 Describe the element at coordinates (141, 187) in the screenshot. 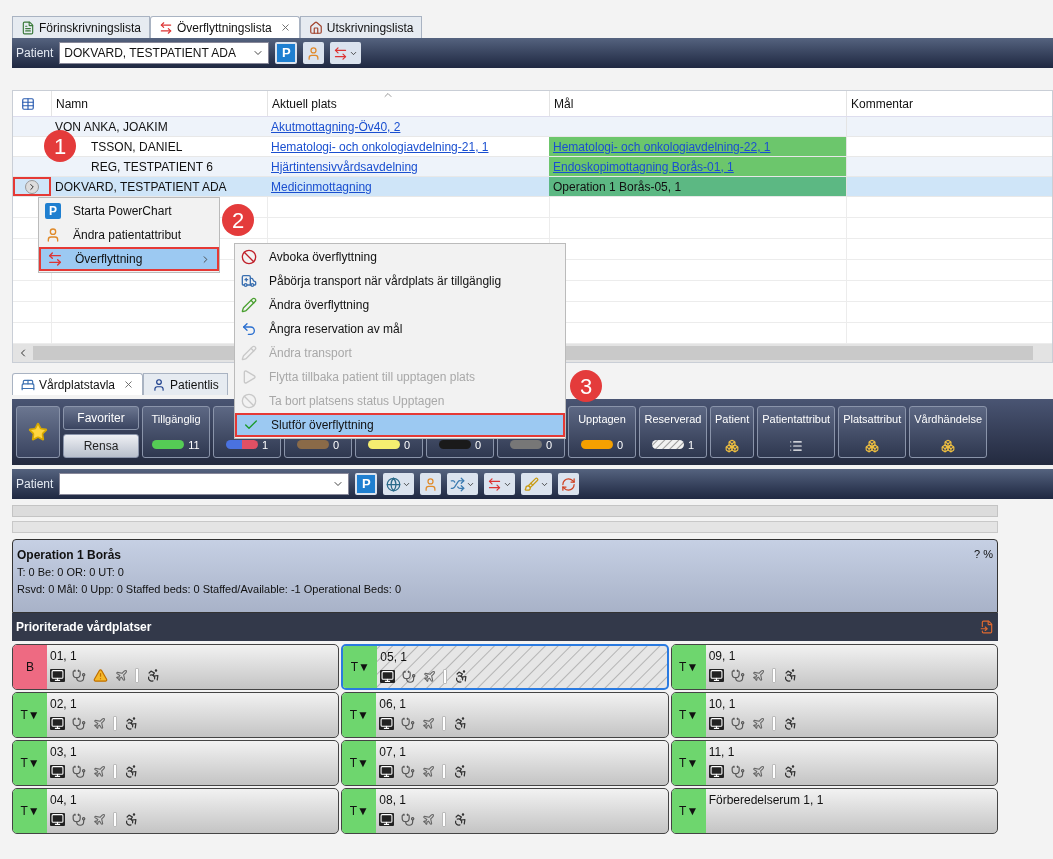

I see `name-cell-text: DOKVARD, TESTPATIENT ADA` at that location.